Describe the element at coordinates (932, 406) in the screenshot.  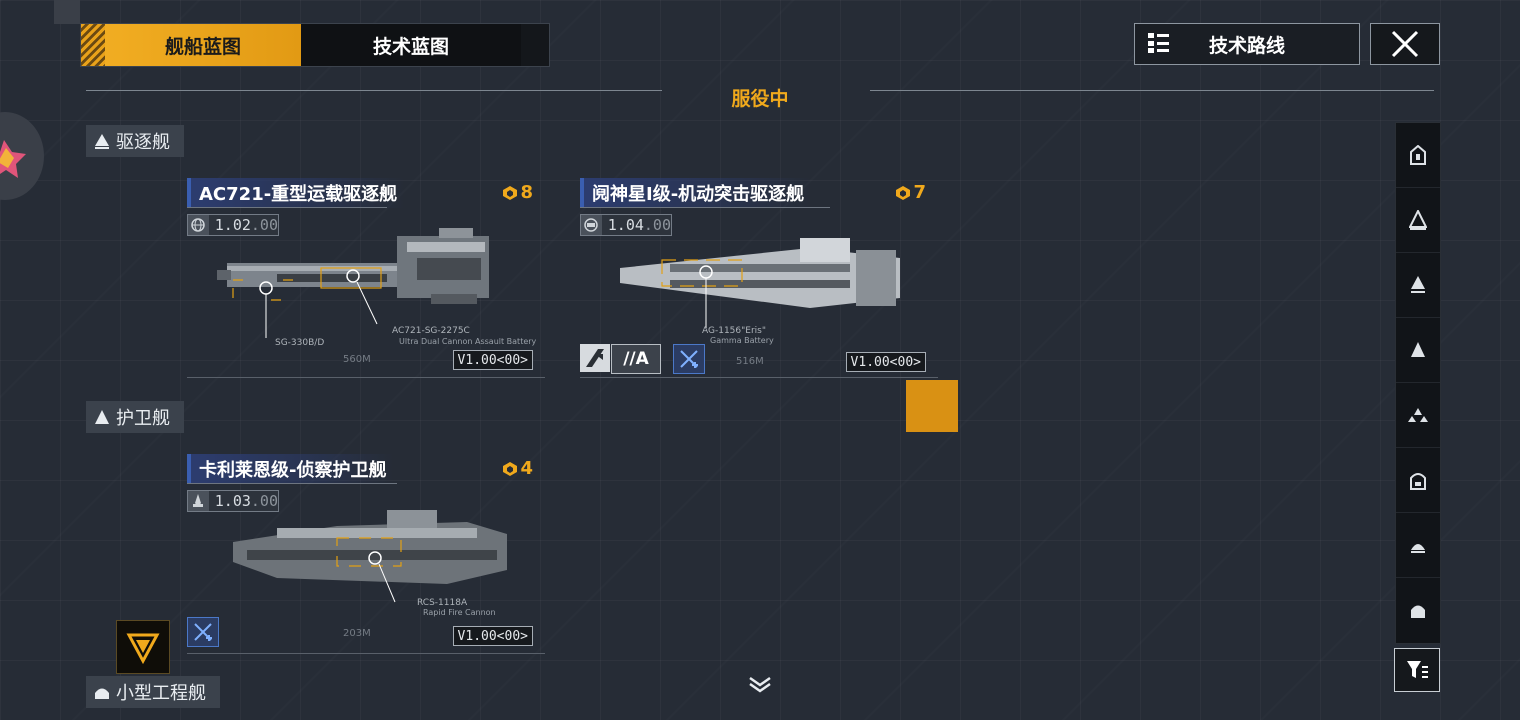
I see `highlight-marker` at that location.